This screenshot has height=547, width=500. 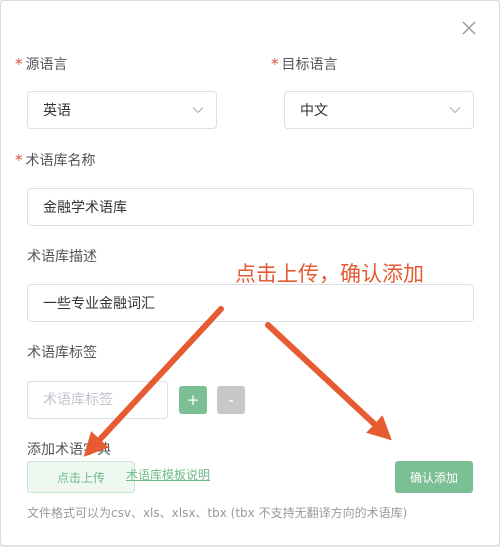 What do you see at coordinates (434, 477) in the screenshot?
I see `confirm-add-button: 确认添加` at bounding box center [434, 477].